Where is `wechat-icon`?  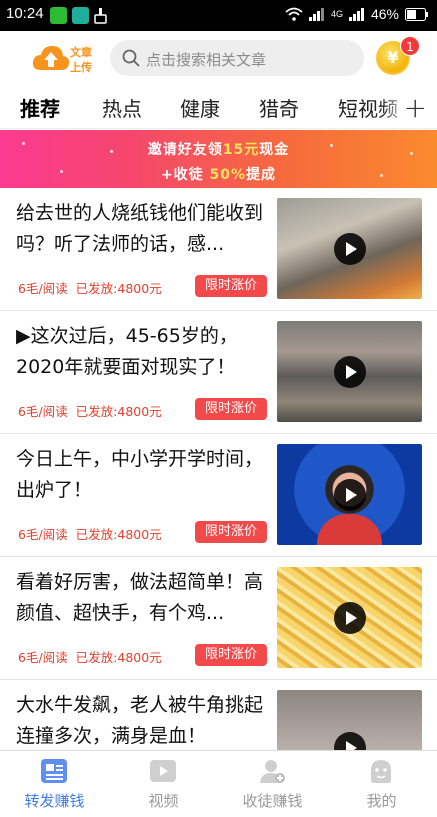 wechat-icon is located at coordinates (58, 15).